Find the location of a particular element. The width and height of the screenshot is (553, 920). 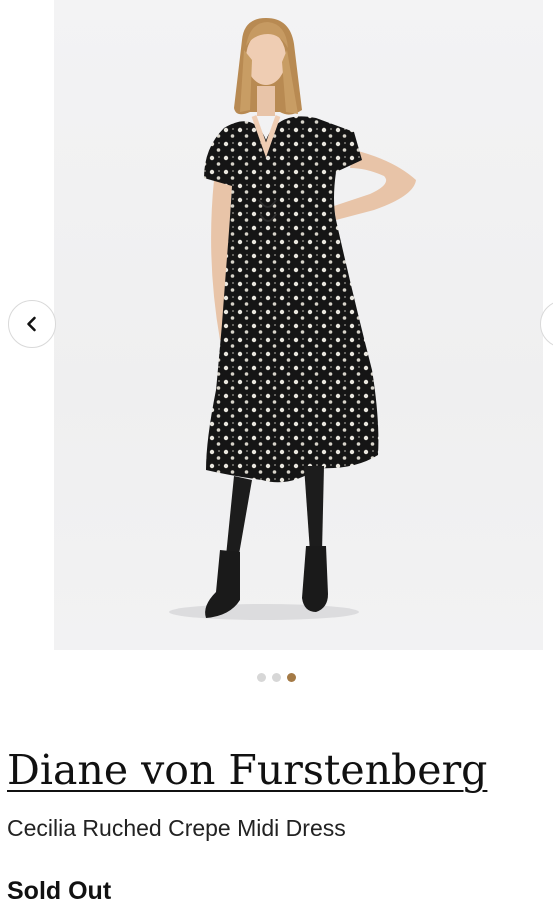

availability-status: Sold Out is located at coordinates (59, 891).